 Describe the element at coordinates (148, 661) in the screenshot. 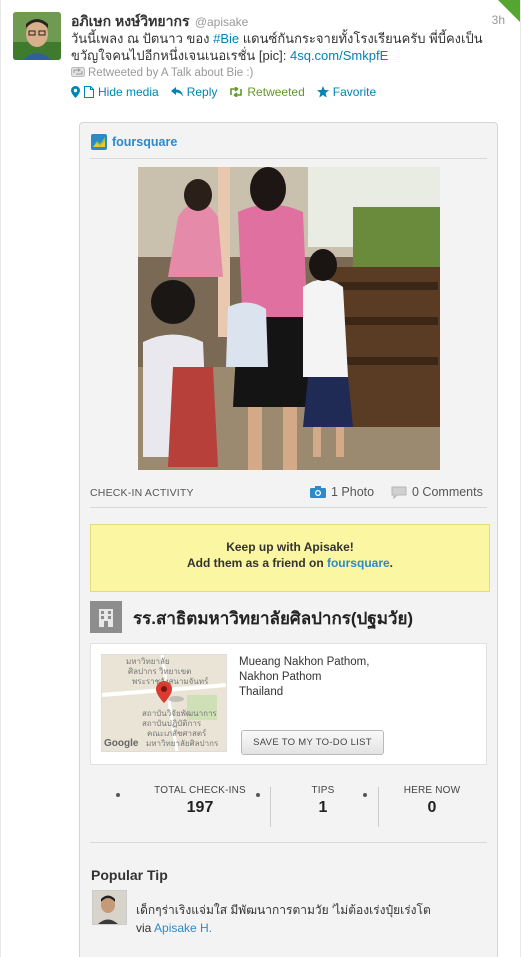

I see `map-label: มหาวิทยาลัย` at that location.